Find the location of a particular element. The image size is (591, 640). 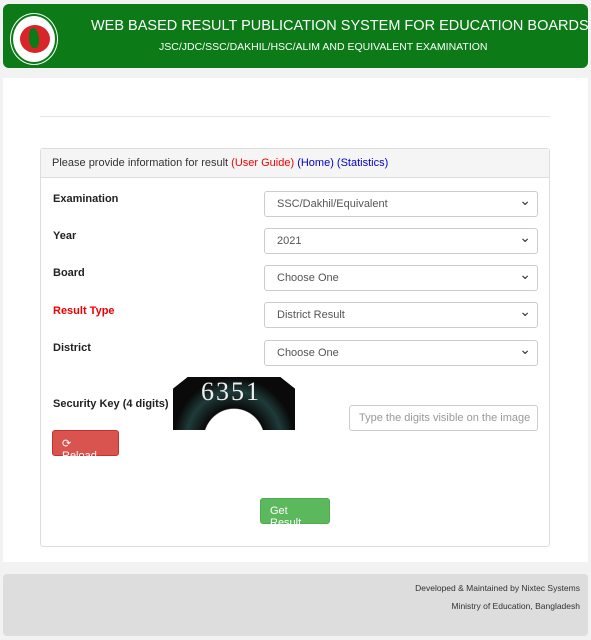

user-guide-link: (User Guide) is located at coordinates (262, 163).